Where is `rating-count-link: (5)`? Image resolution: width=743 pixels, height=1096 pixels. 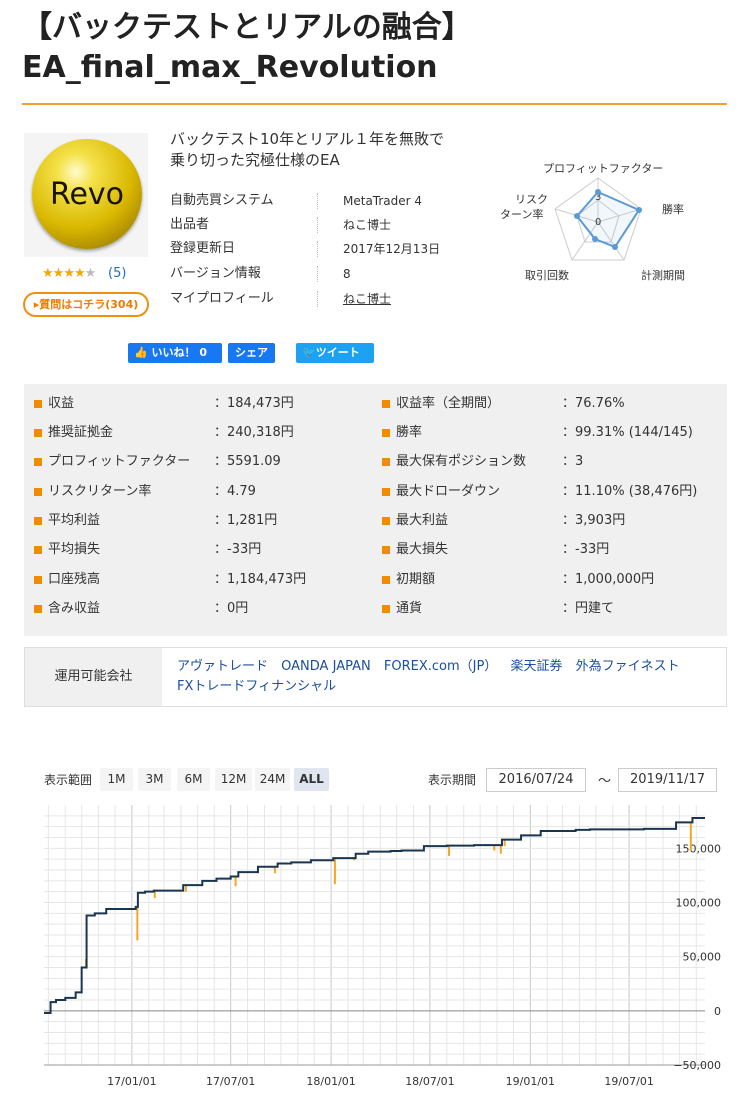
rating-count-link: (5) is located at coordinates (117, 273).